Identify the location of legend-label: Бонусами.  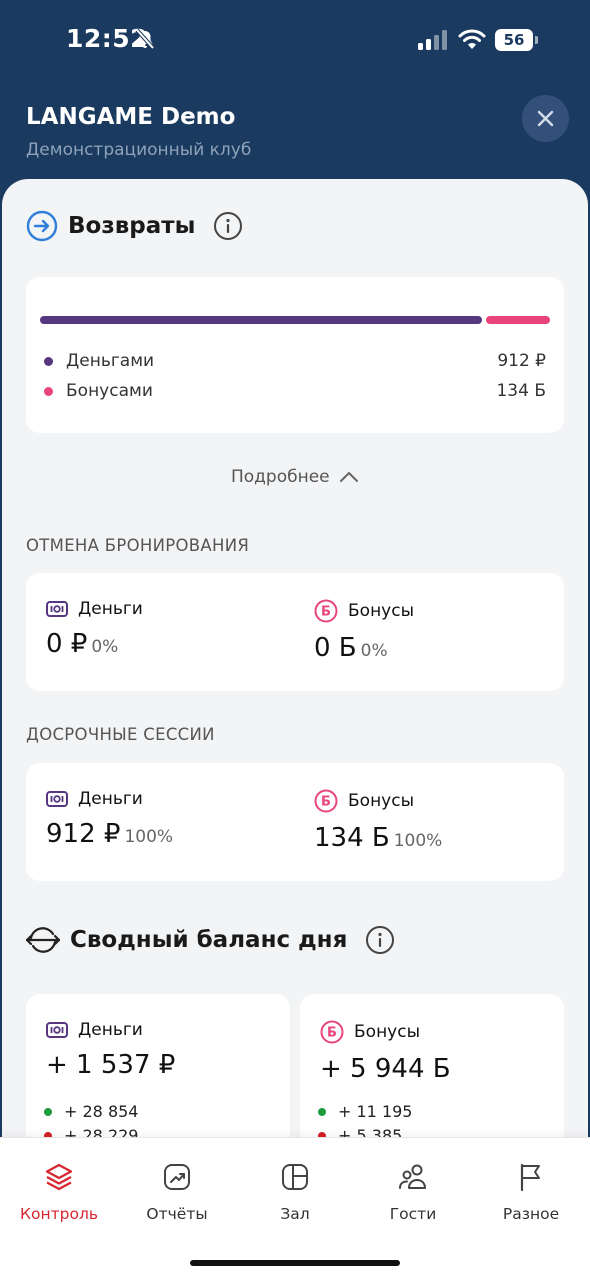
(109, 391).